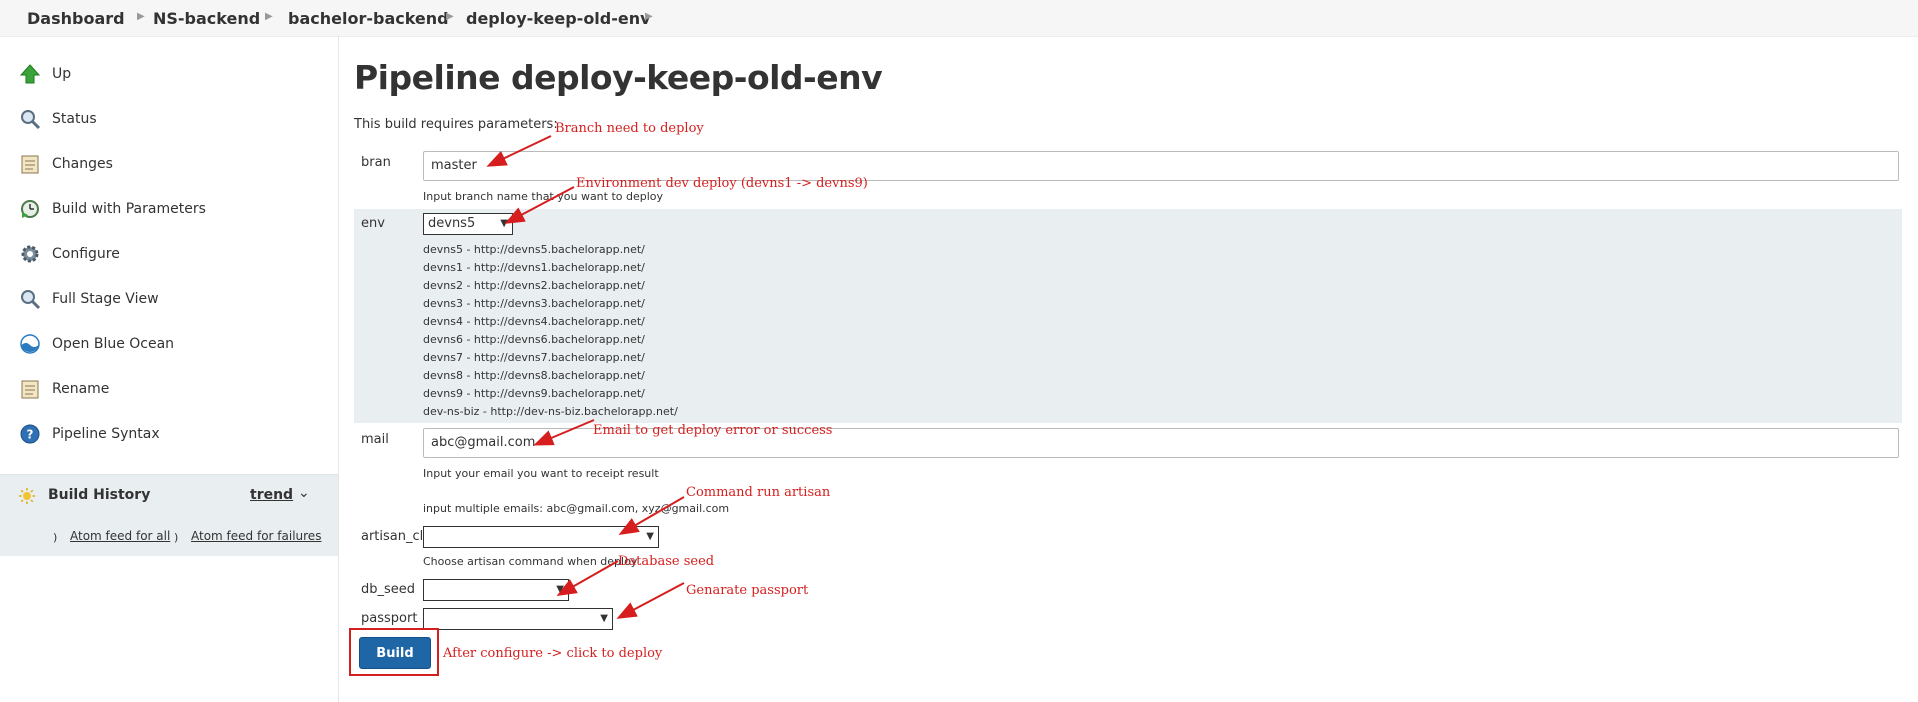  What do you see at coordinates (30, 74) in the screenshot?
I see `up-arrow-icon` at bounding box center [30, 74].